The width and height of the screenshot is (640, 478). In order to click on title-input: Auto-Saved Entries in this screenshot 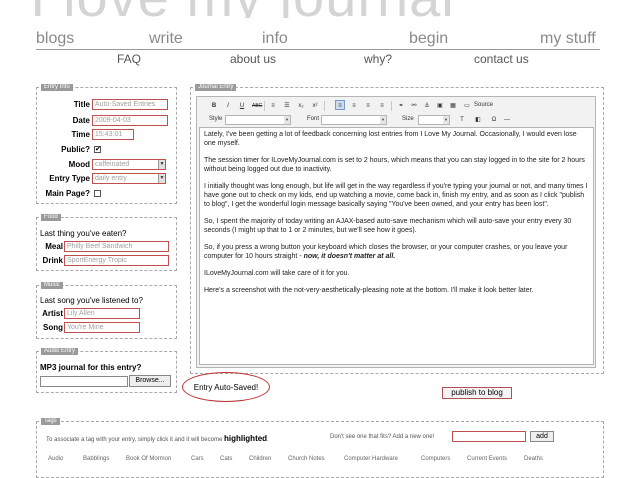, I will do `click(130, 104)`.